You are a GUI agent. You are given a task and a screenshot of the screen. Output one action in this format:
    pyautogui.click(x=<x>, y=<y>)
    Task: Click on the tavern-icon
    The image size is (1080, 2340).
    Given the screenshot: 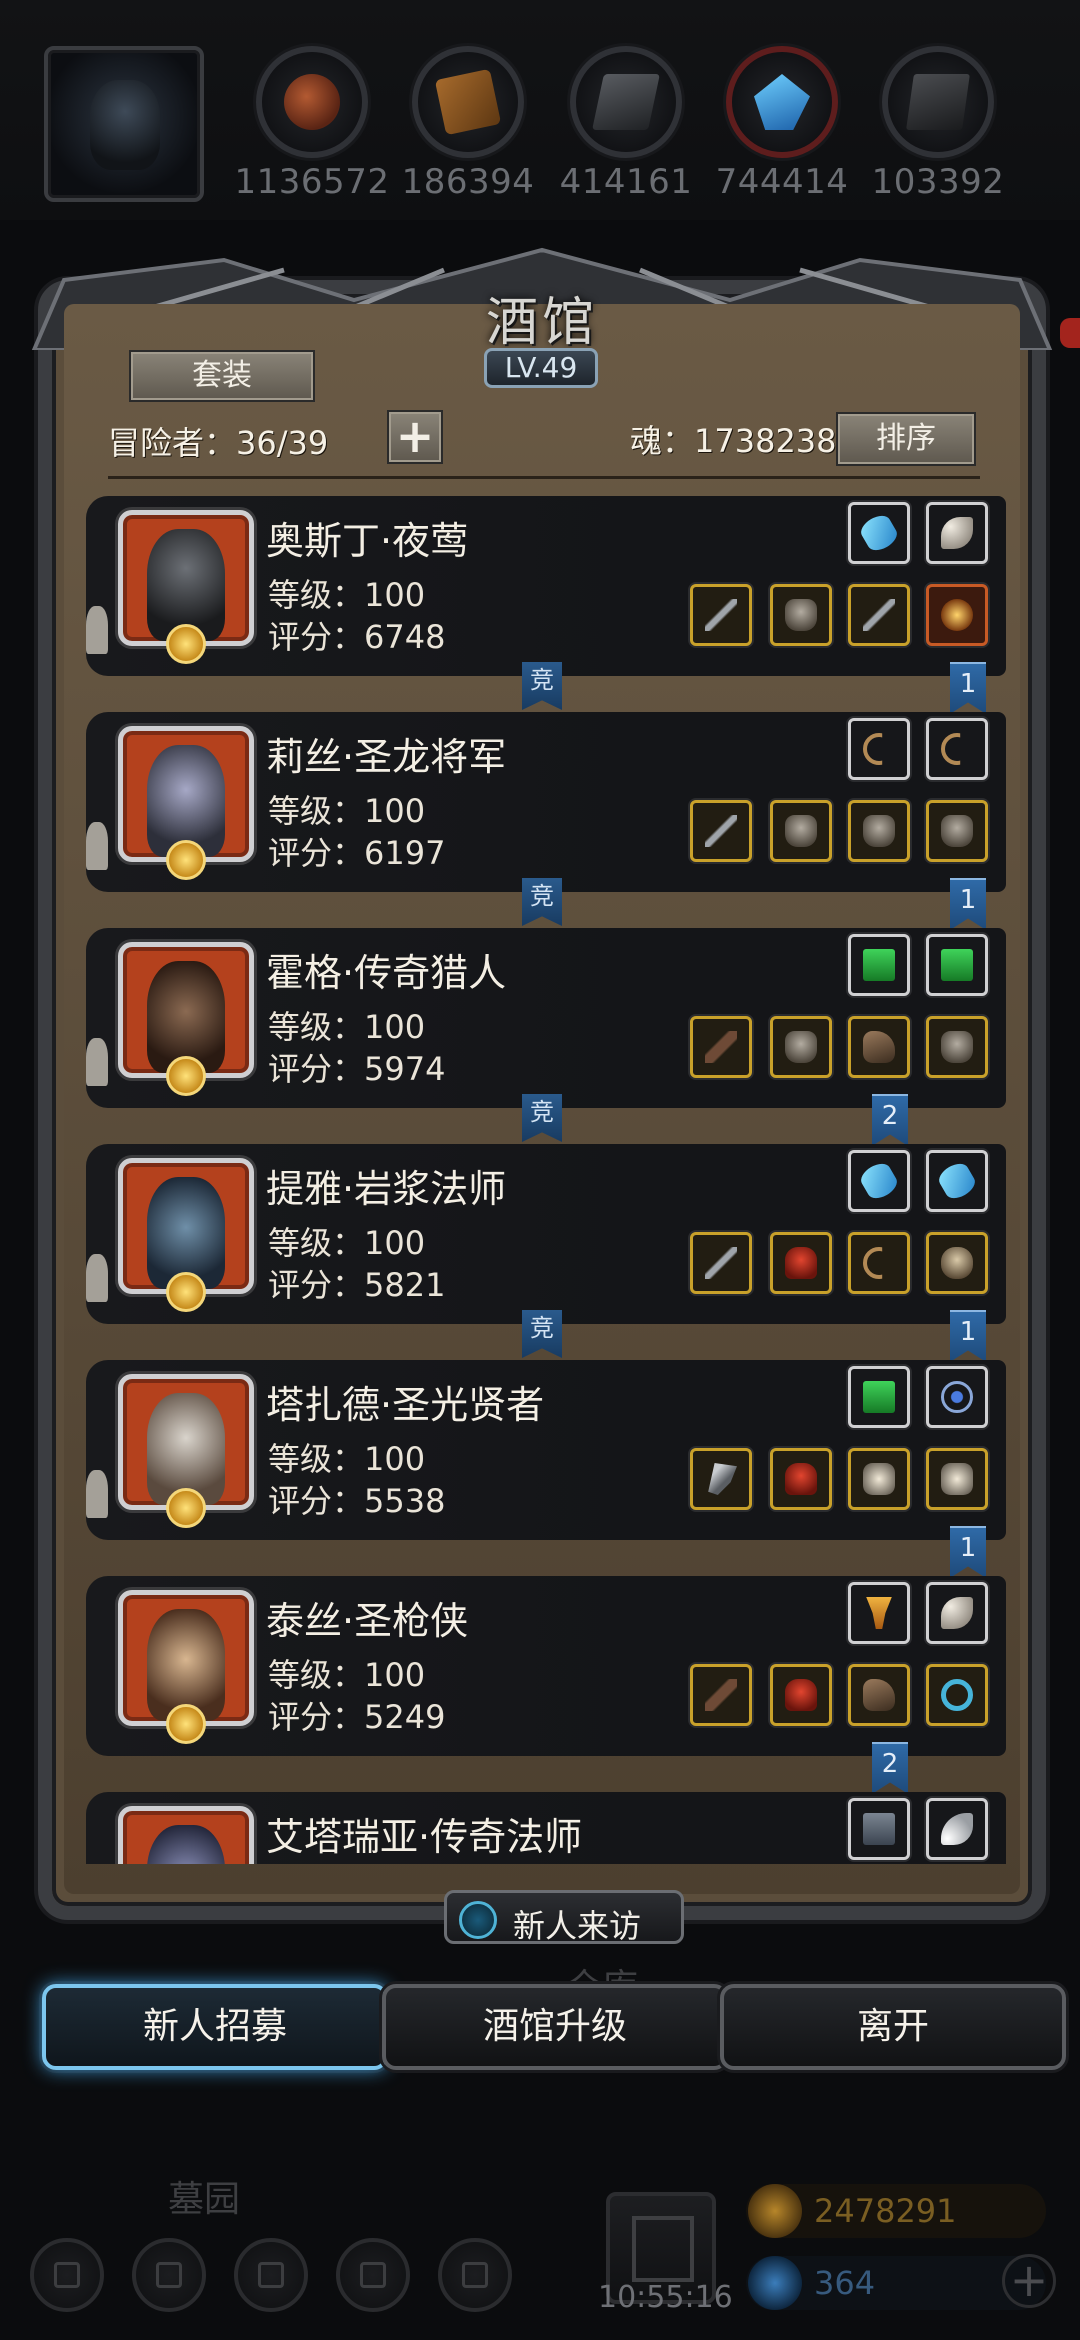 What is the action you would take?
    pyautogui.click(x=271, y=2275)
    